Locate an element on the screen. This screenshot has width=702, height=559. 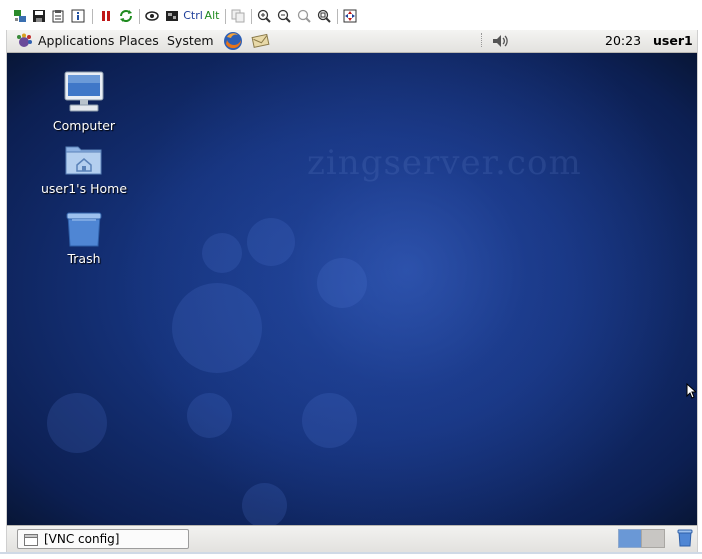
menu-system: System is located at coordinates (190, 41).